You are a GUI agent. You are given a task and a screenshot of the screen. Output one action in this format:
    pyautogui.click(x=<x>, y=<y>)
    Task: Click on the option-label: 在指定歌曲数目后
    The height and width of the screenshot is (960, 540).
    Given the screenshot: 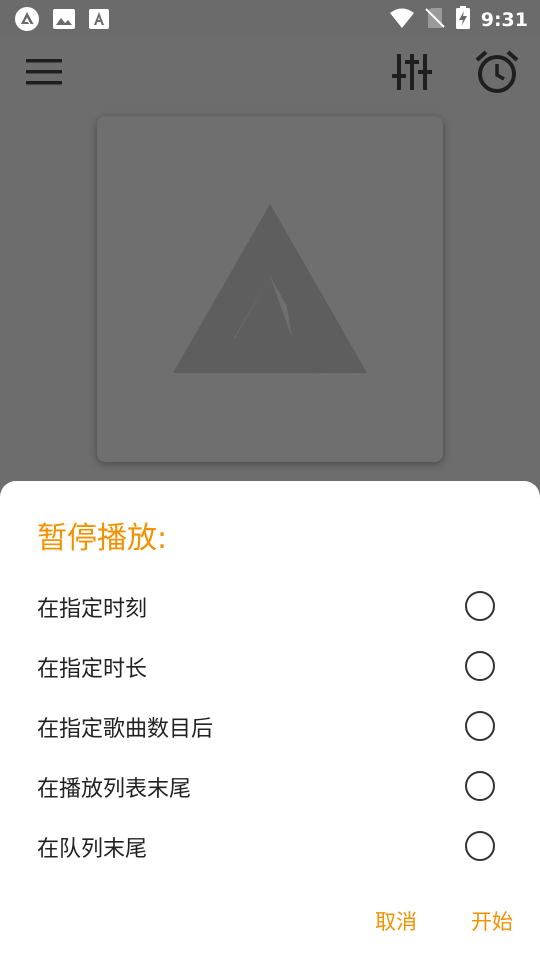 What is the action you would take?
    pyautogui.click(x=125, y=729)
    